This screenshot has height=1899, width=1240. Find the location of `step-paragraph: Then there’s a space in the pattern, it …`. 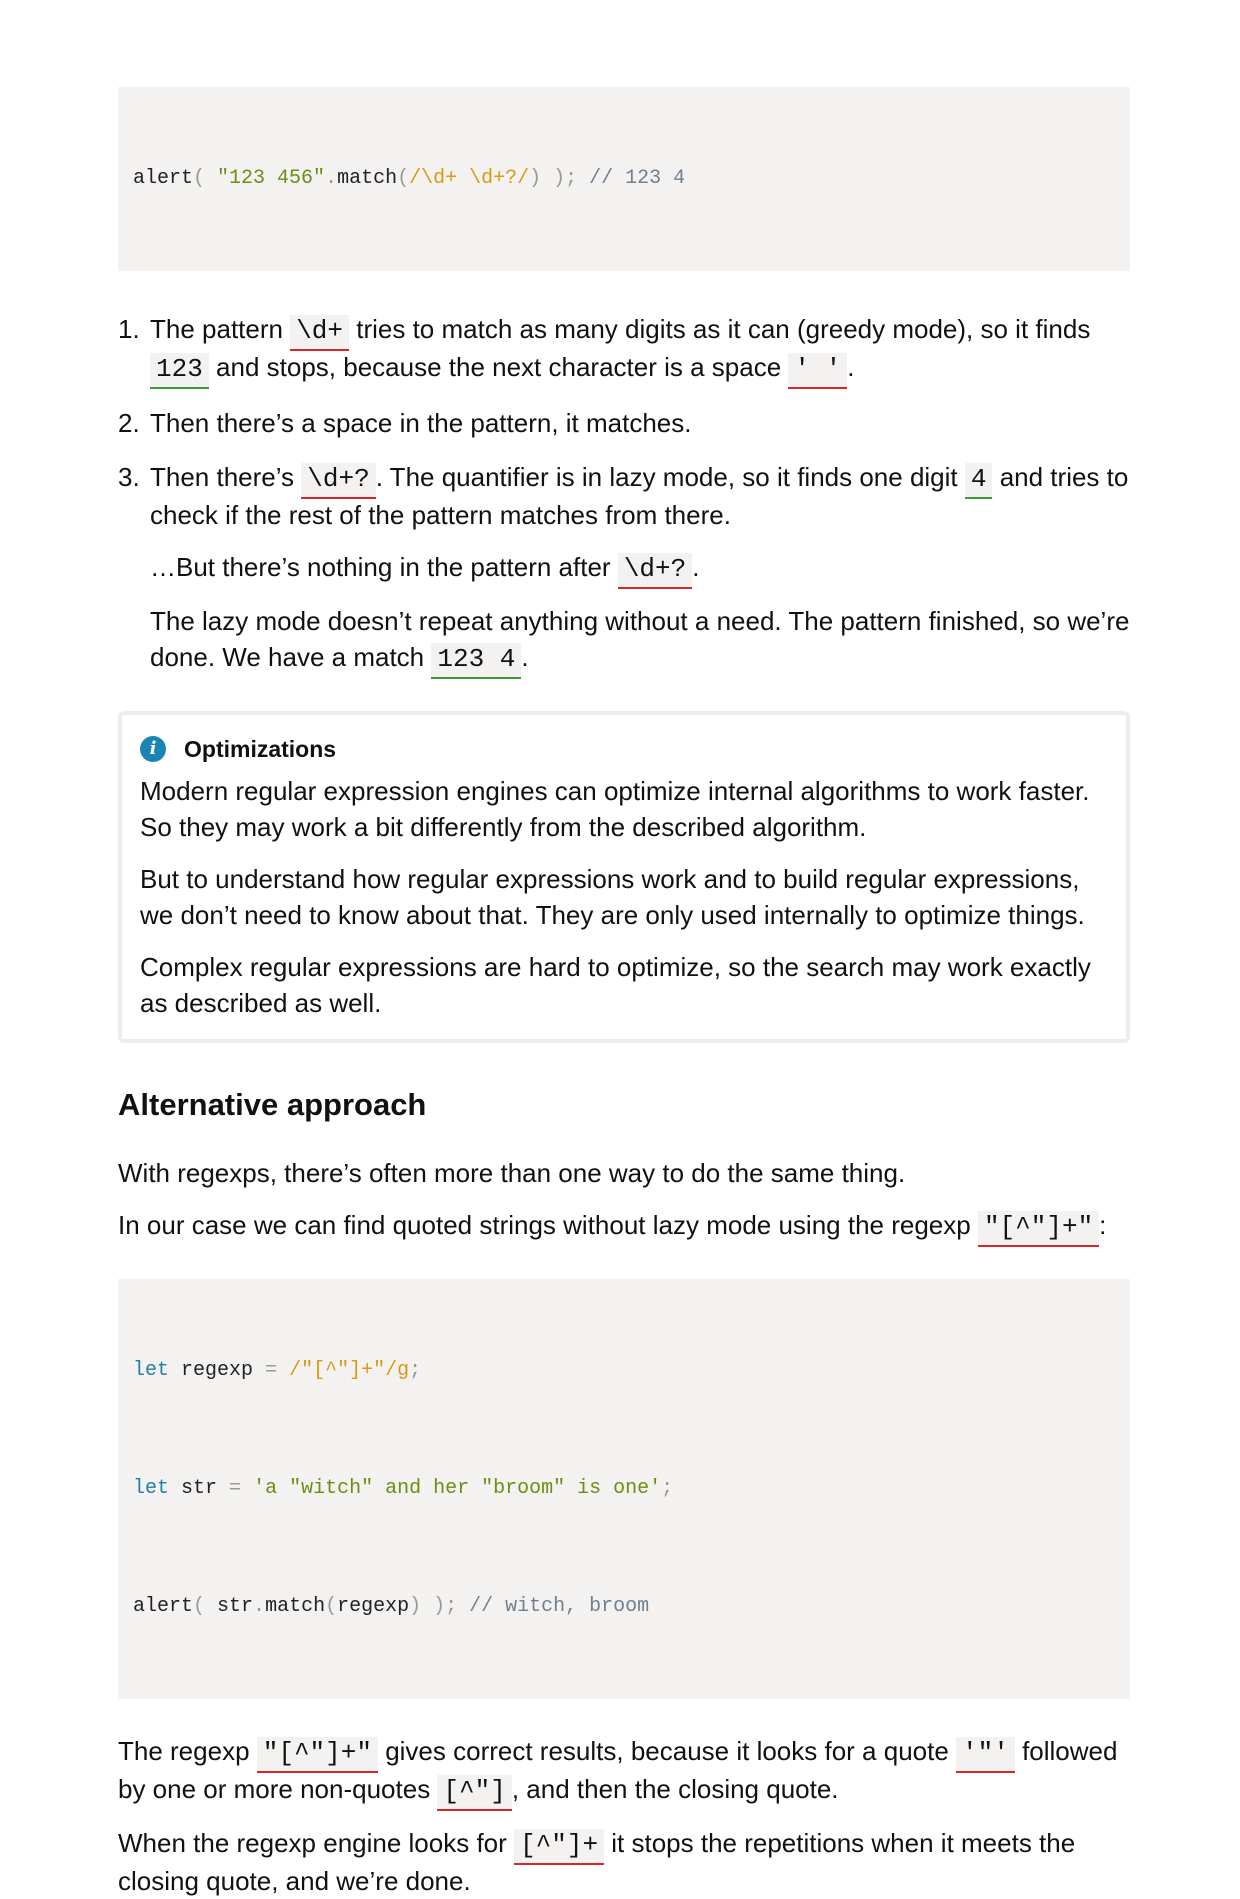

step-paragraph: Then there’s a space in the pattern, it … is located at coordinates (640, 423).